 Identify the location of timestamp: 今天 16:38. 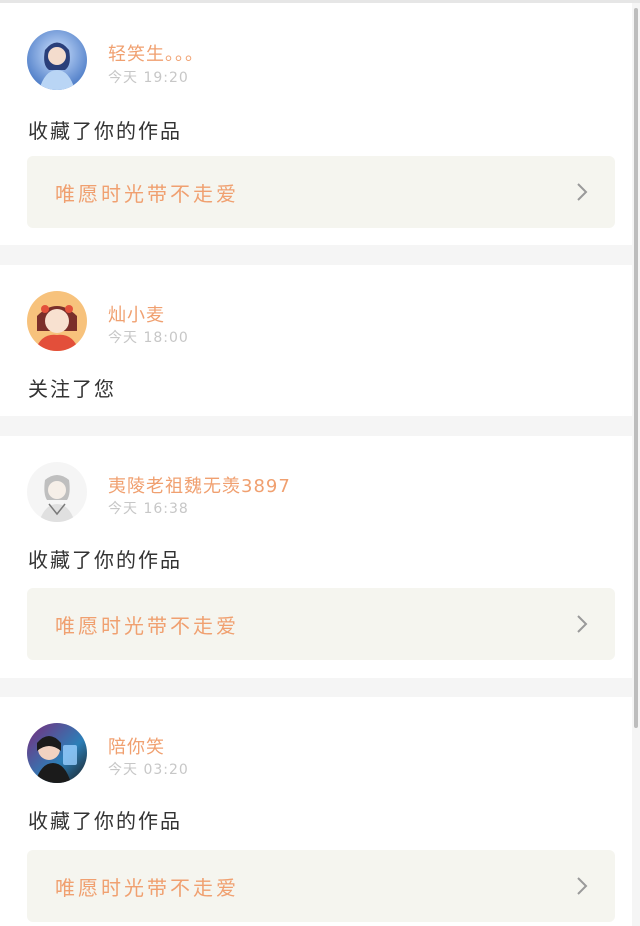
(148, 509).